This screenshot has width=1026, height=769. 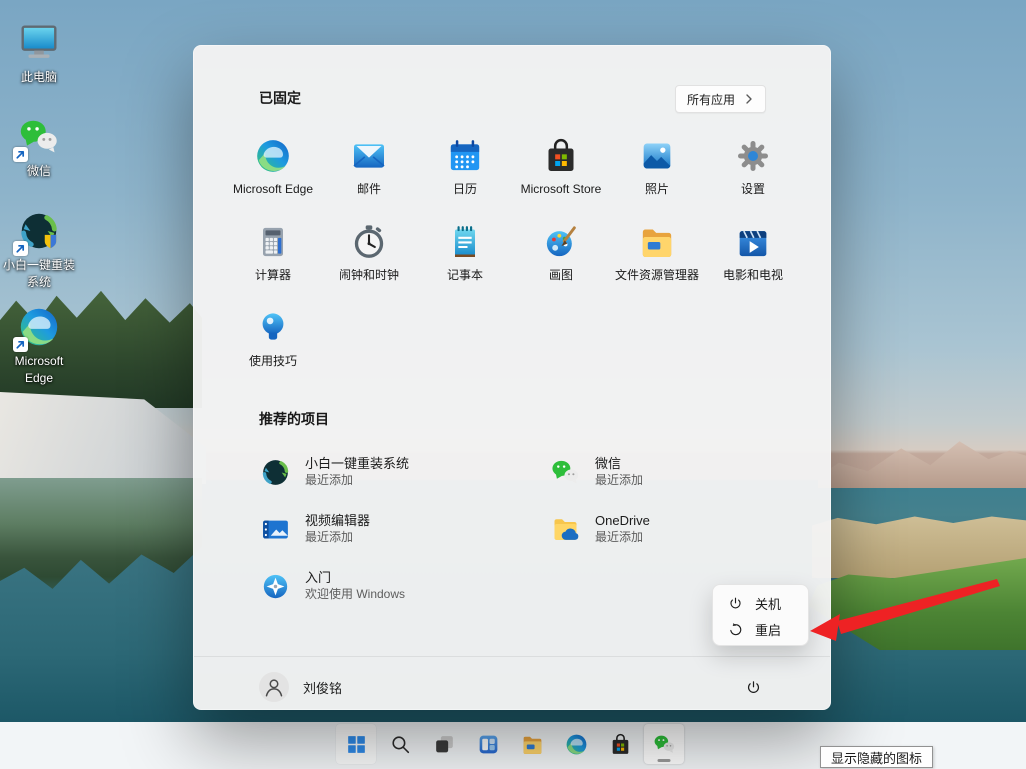 I want to click on widgets-icon, so click(x=488, y=744).